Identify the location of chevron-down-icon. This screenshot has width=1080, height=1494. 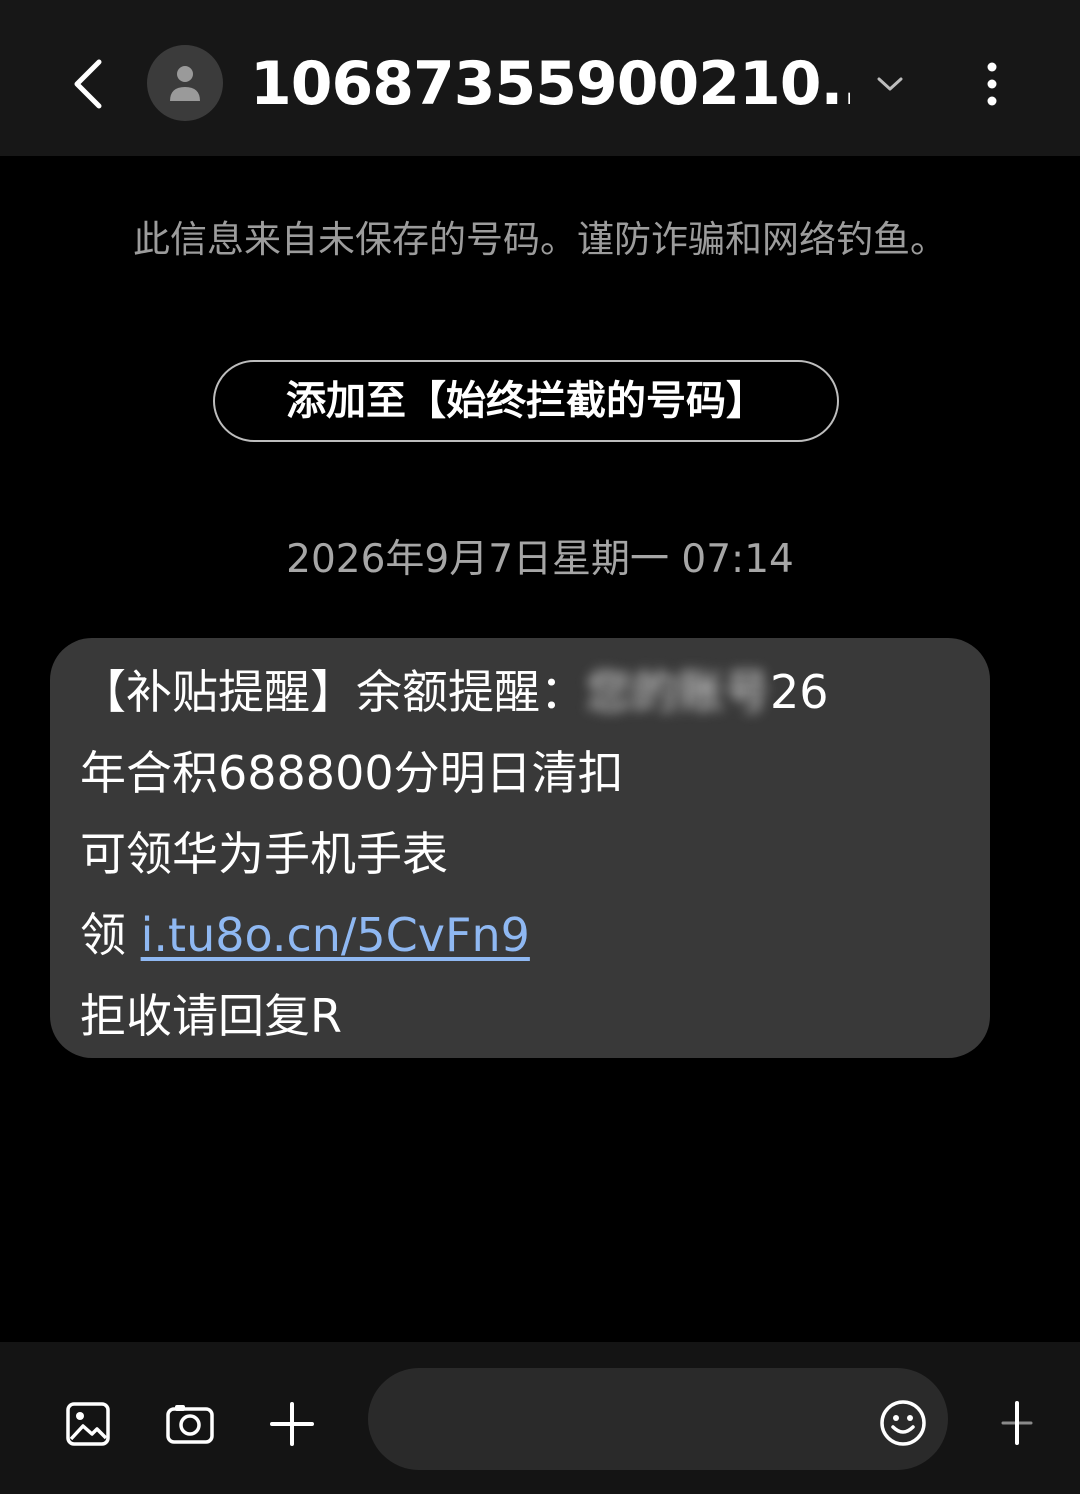
(890, 84).